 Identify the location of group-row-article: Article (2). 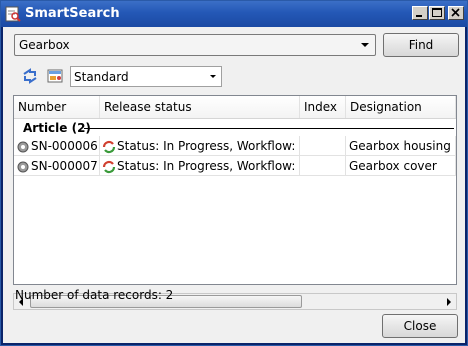
(235, 128).